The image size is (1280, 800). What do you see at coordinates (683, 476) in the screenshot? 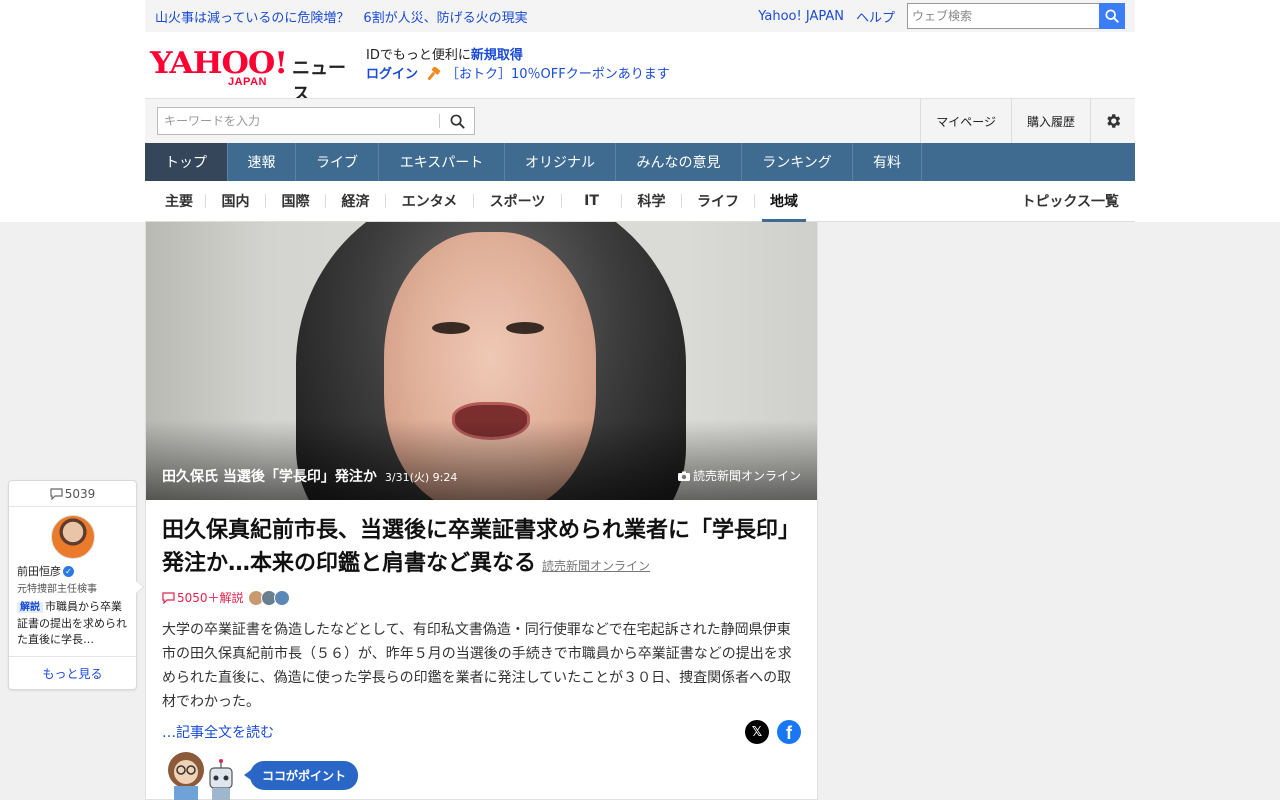
I see `camera-icon` at bounding box center [683, 476].